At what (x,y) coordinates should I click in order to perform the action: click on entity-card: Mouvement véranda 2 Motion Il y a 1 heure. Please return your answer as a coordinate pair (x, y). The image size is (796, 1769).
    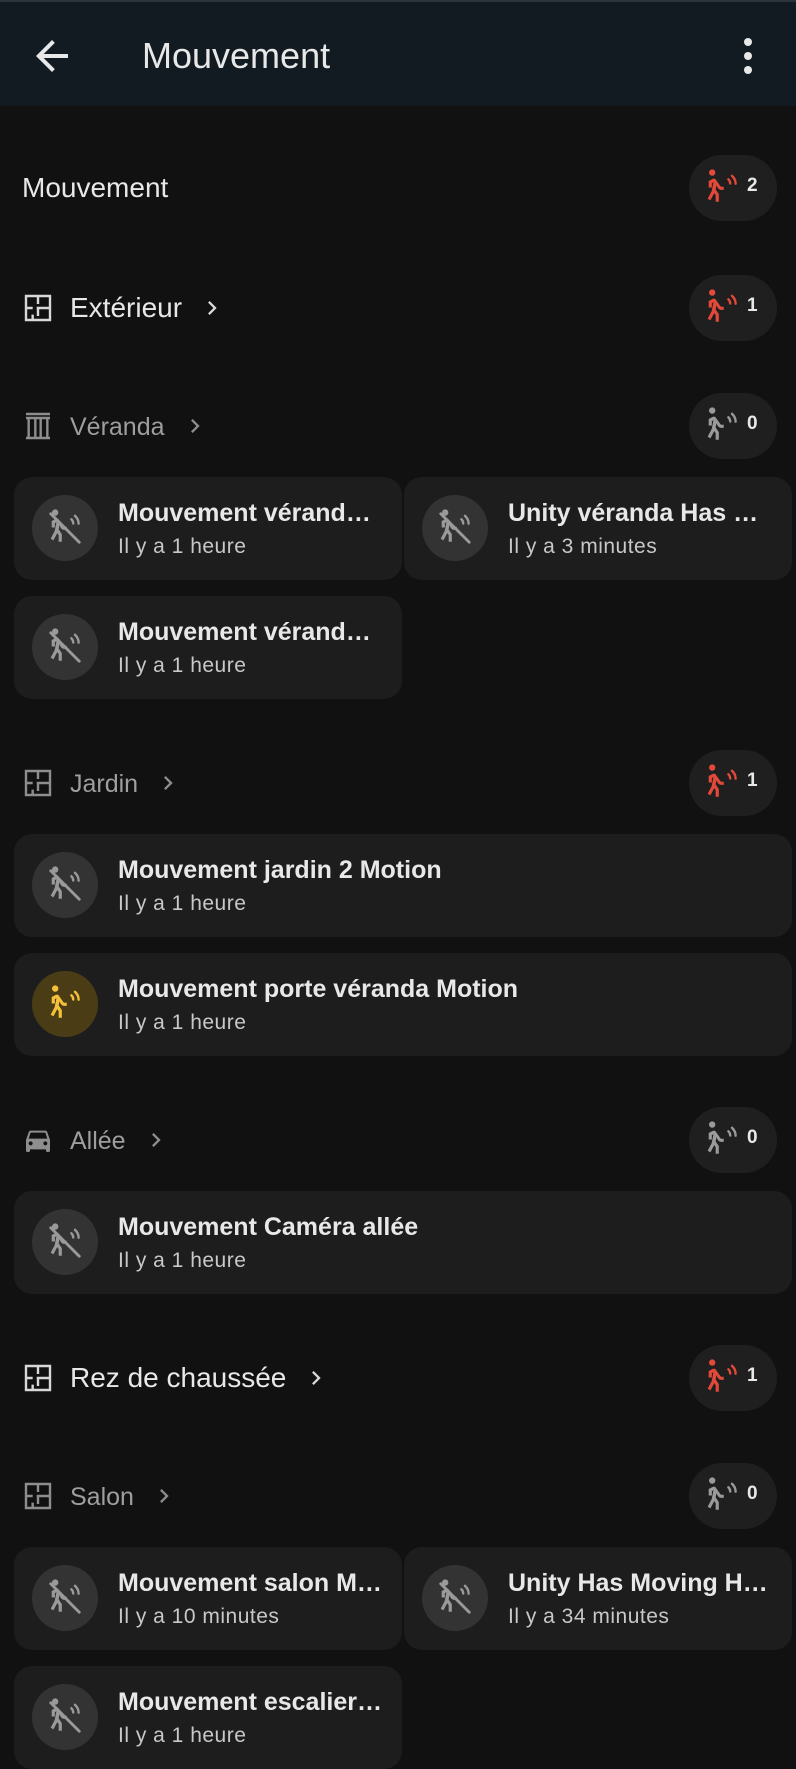
    Looking at the image, I should click on (208, 647).